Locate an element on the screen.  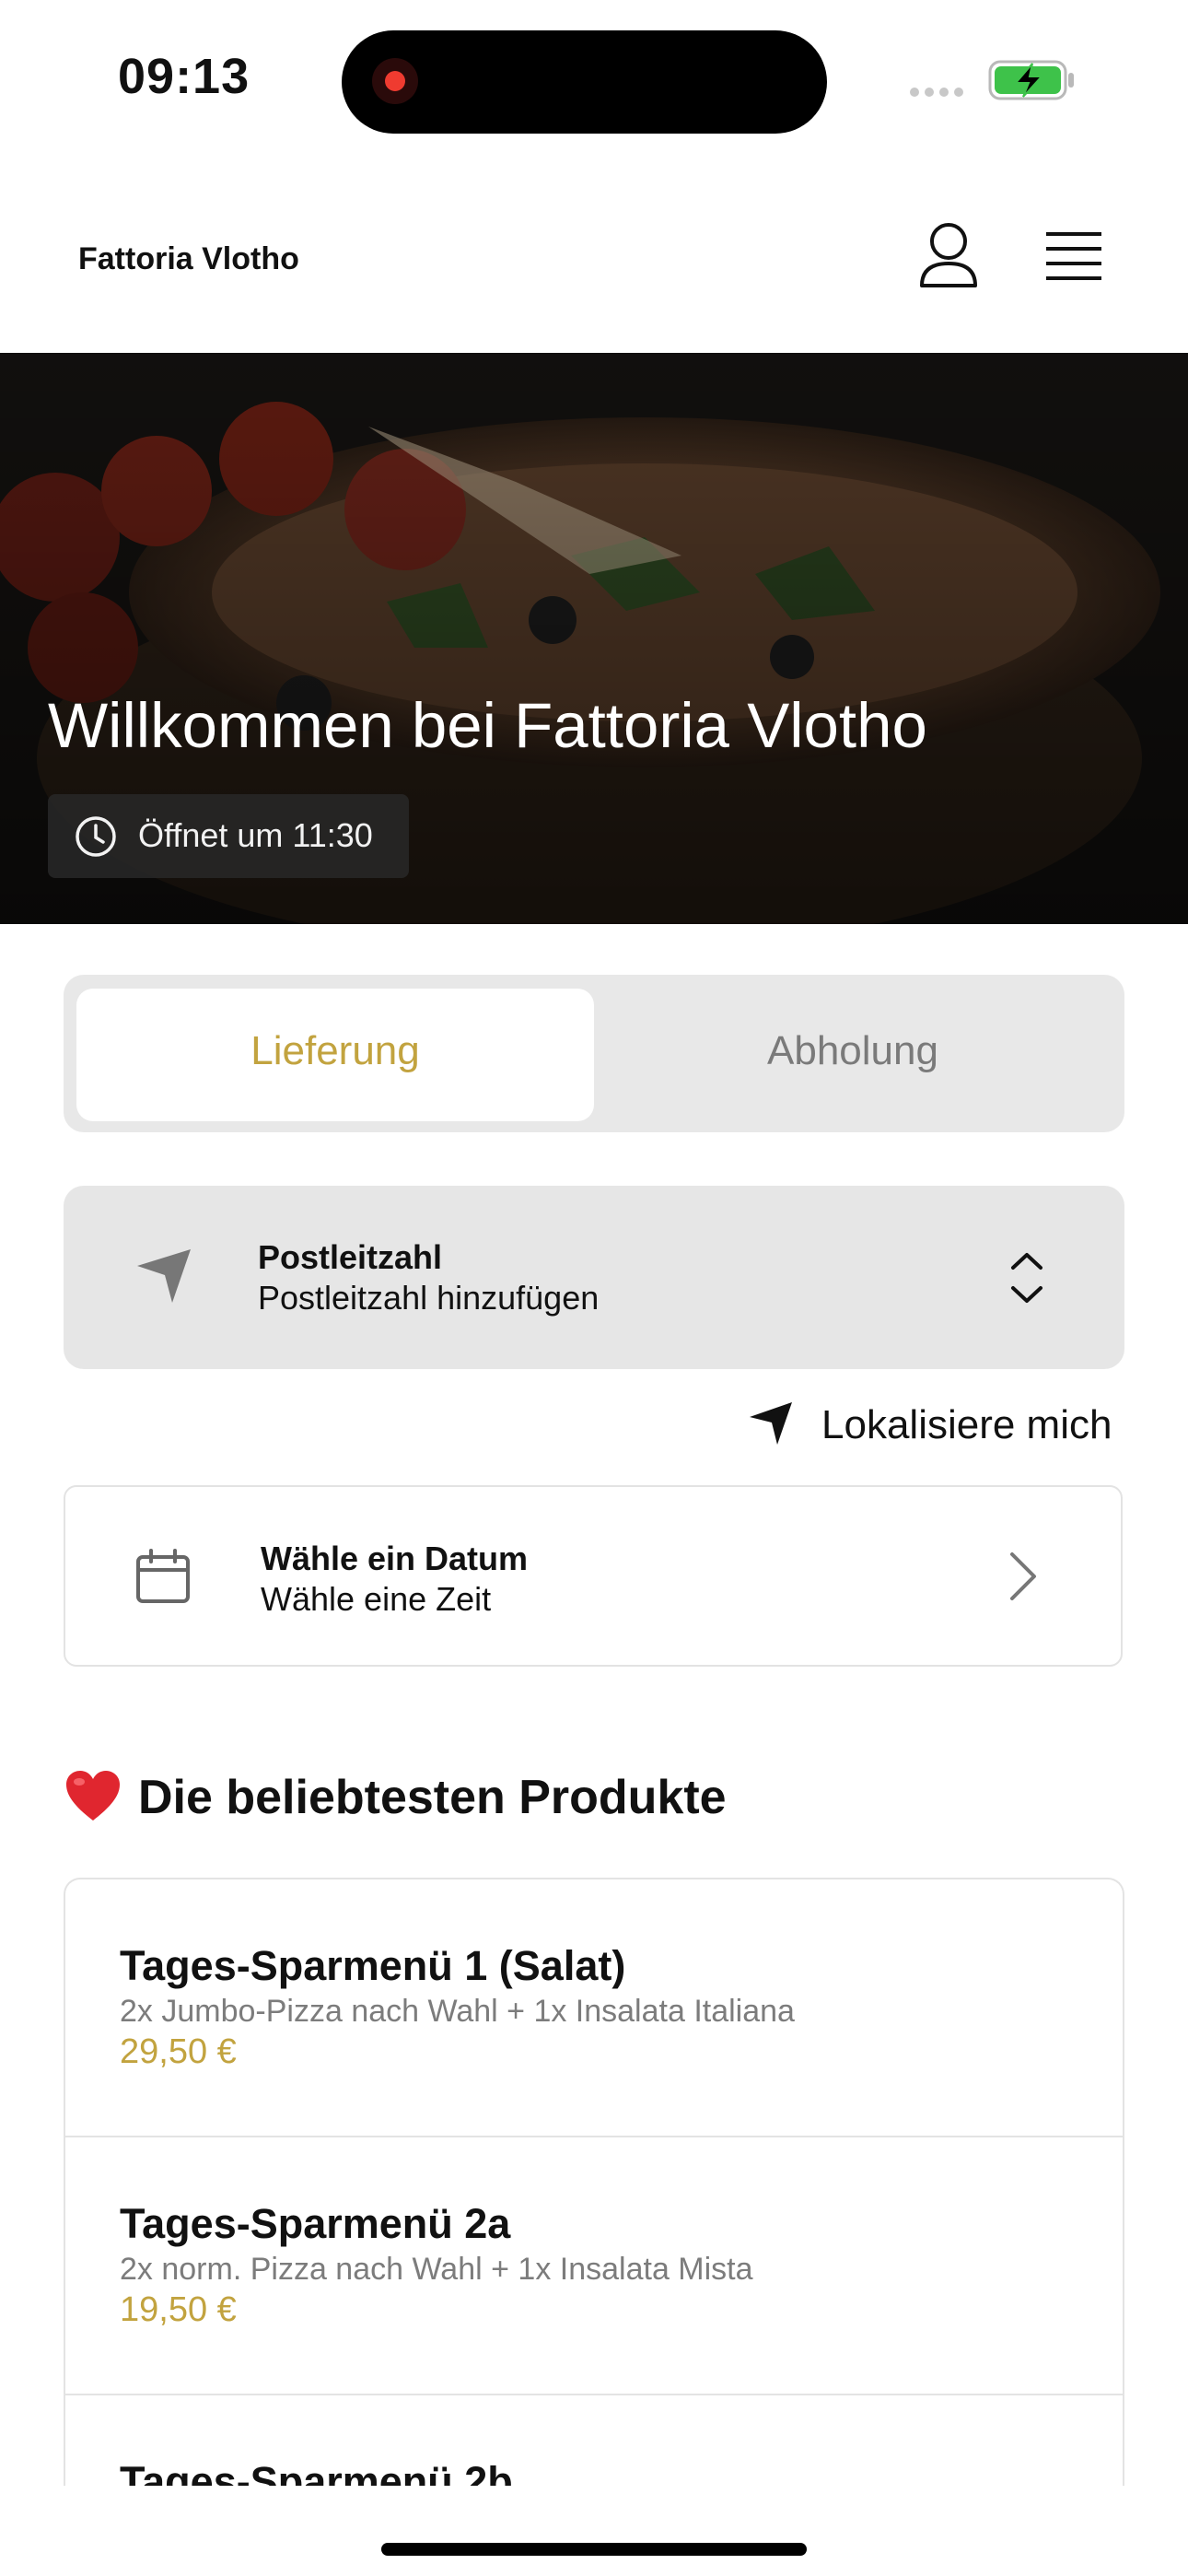
chevron-right-icon is located at coordinates (1023, 1576).